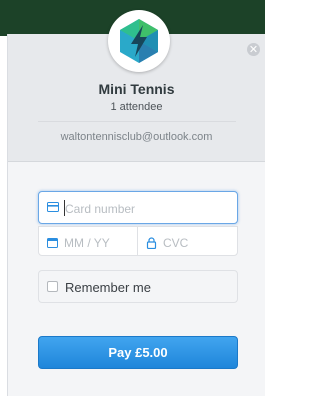 Image resolution: width=320 pixels, height=396 pixels. I want to click on card-number-placeholder: Card number, so click(100, 209).